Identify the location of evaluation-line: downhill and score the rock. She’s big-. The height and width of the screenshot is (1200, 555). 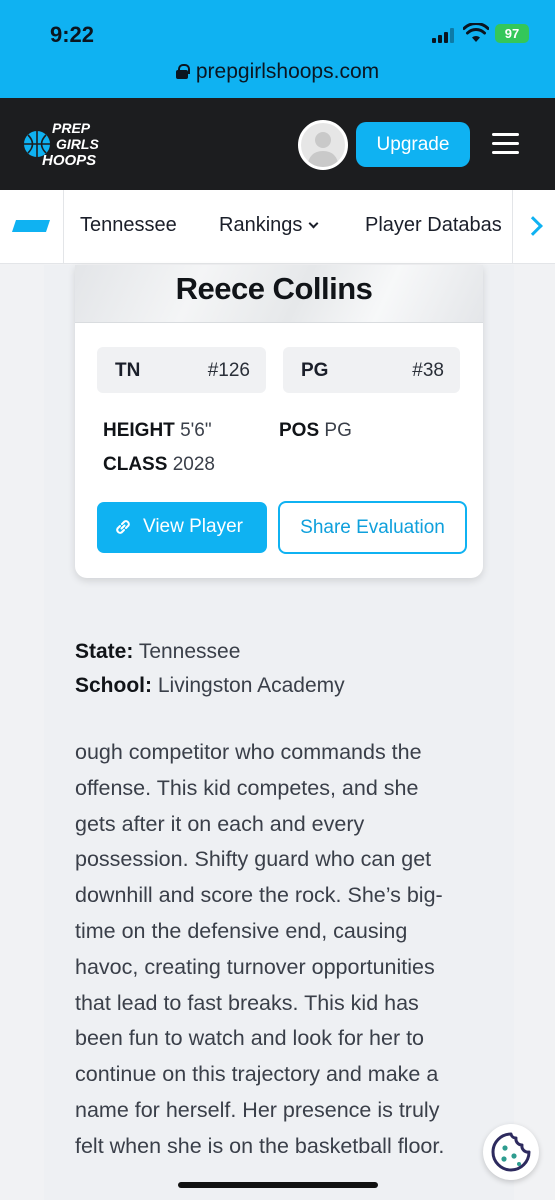
(259, 895).